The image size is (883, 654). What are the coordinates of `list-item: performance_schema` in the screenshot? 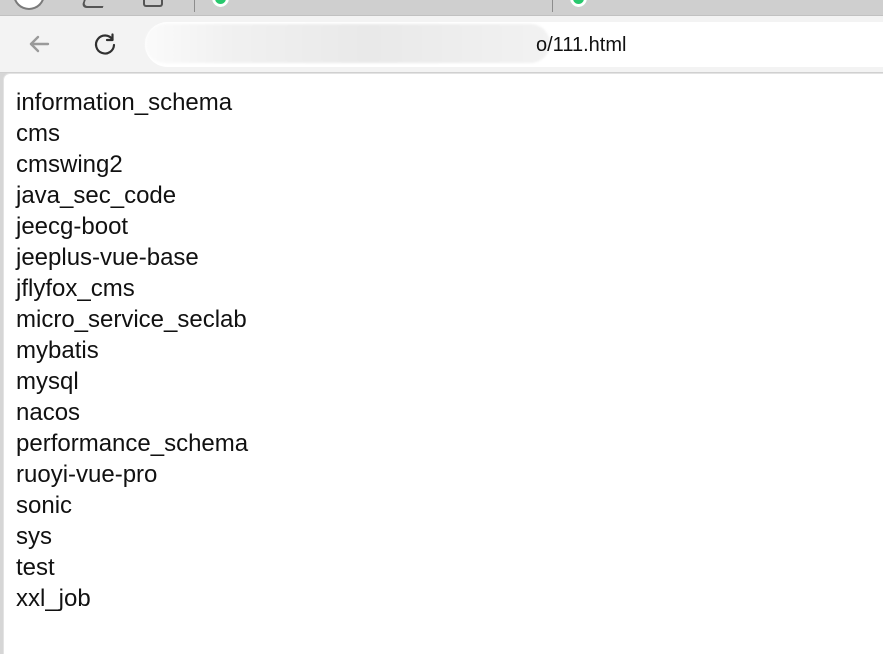 It's located at (132, 443).